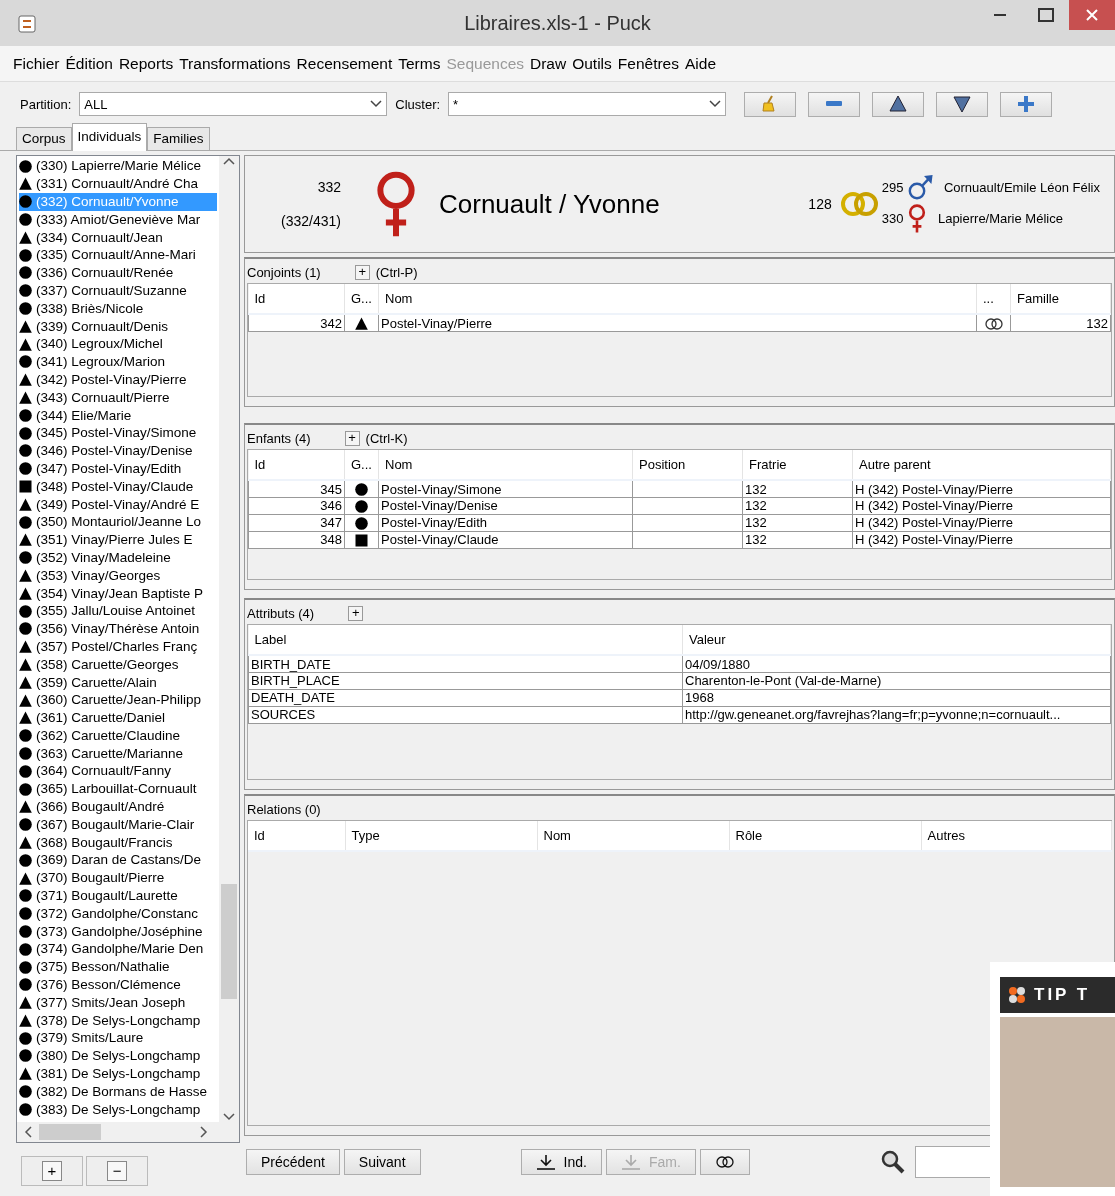 Image resolution: width=1115 pixels, height=1196 pixels. Describe the element at coordinates (118, 842) in the screenshot. I see `list-item: (368) Bougault/Francis` at that location.